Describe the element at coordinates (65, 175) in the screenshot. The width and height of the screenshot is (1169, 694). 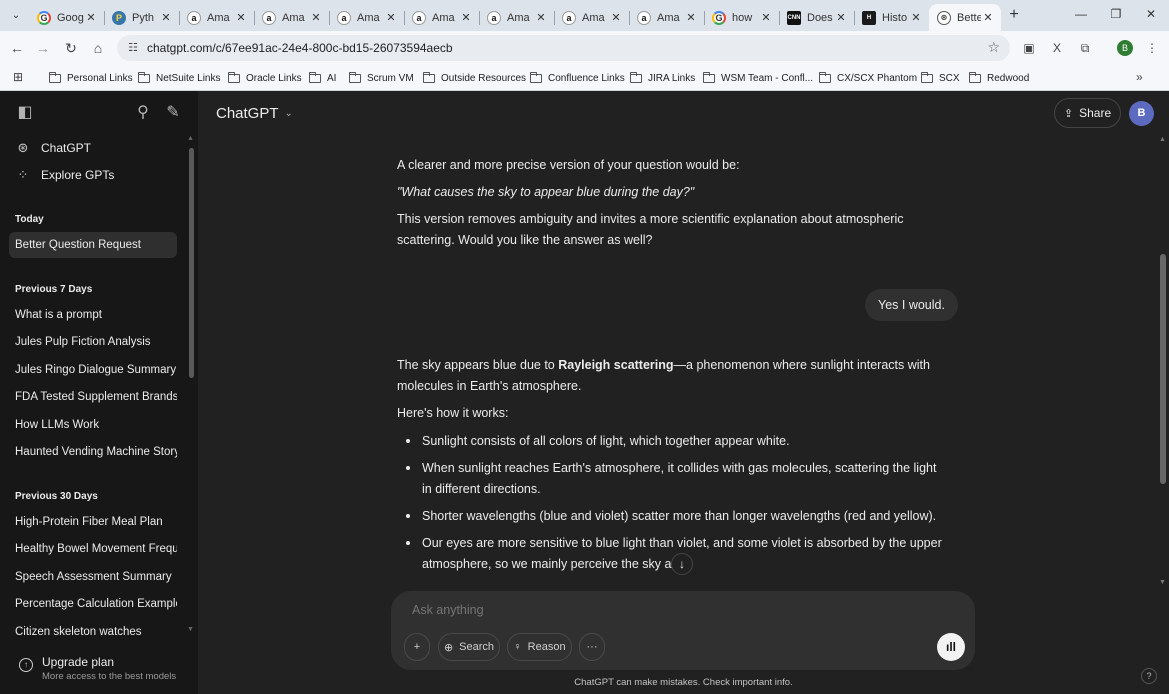
I see `sidebar-nav-explore-gpts: ⁘ Explore GPTs` at that location.